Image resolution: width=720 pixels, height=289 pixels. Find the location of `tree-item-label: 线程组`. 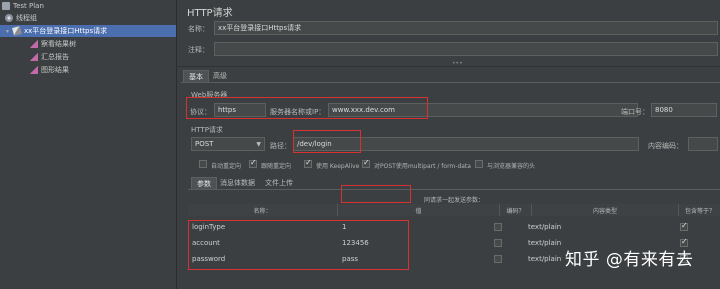

tree-item-label: 线程组 is located at coordinates (26, 18).